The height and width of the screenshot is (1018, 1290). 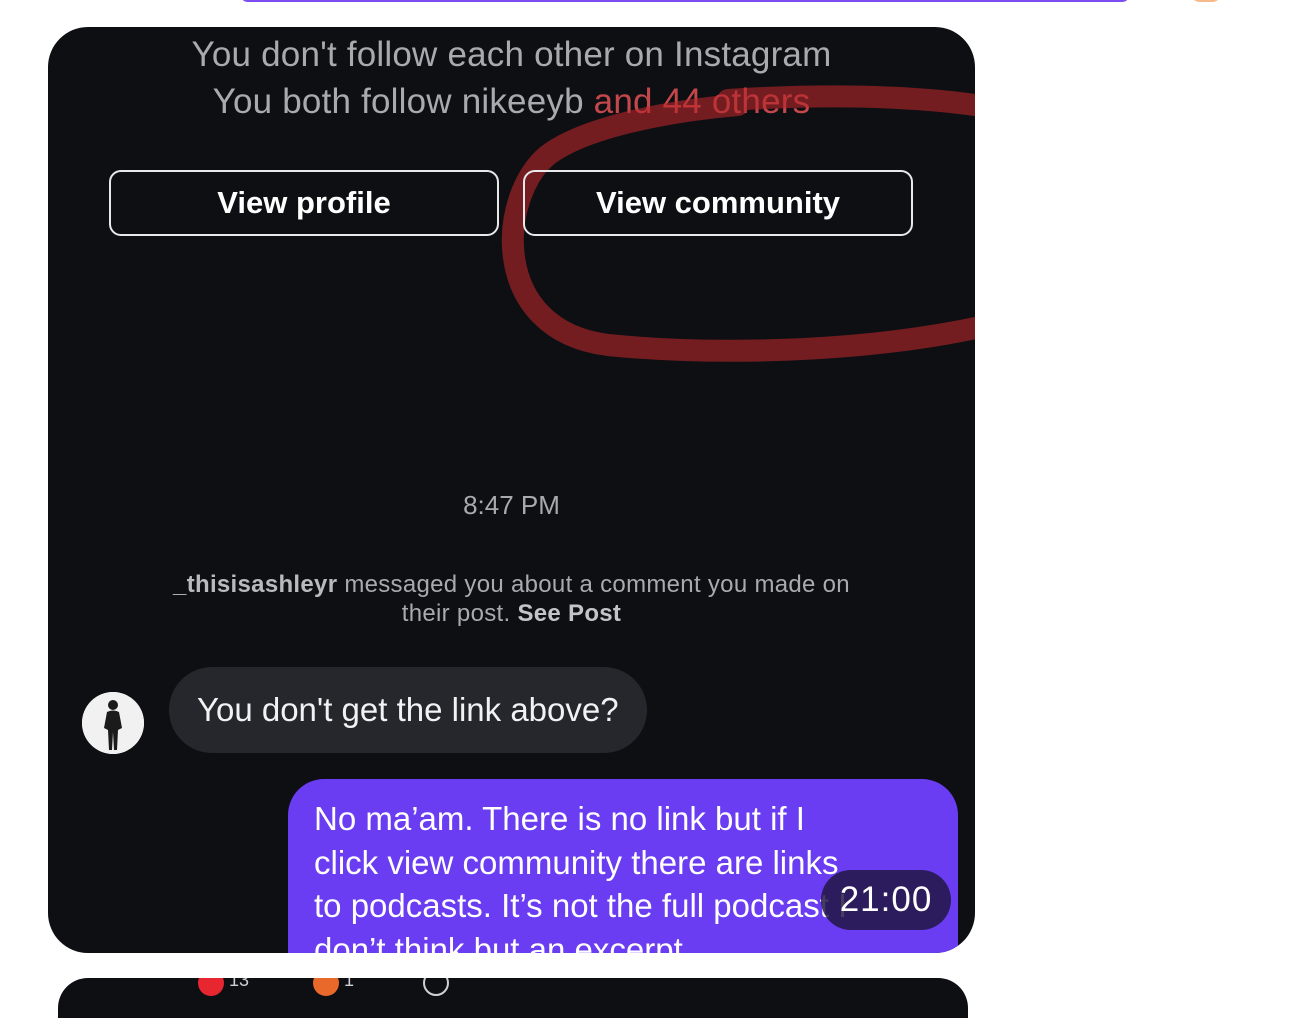 What do you see at coordinates (513, 998) in the screenshot?
I see `next-screenshot-card: 13 1` at bounding box center [513, 998].